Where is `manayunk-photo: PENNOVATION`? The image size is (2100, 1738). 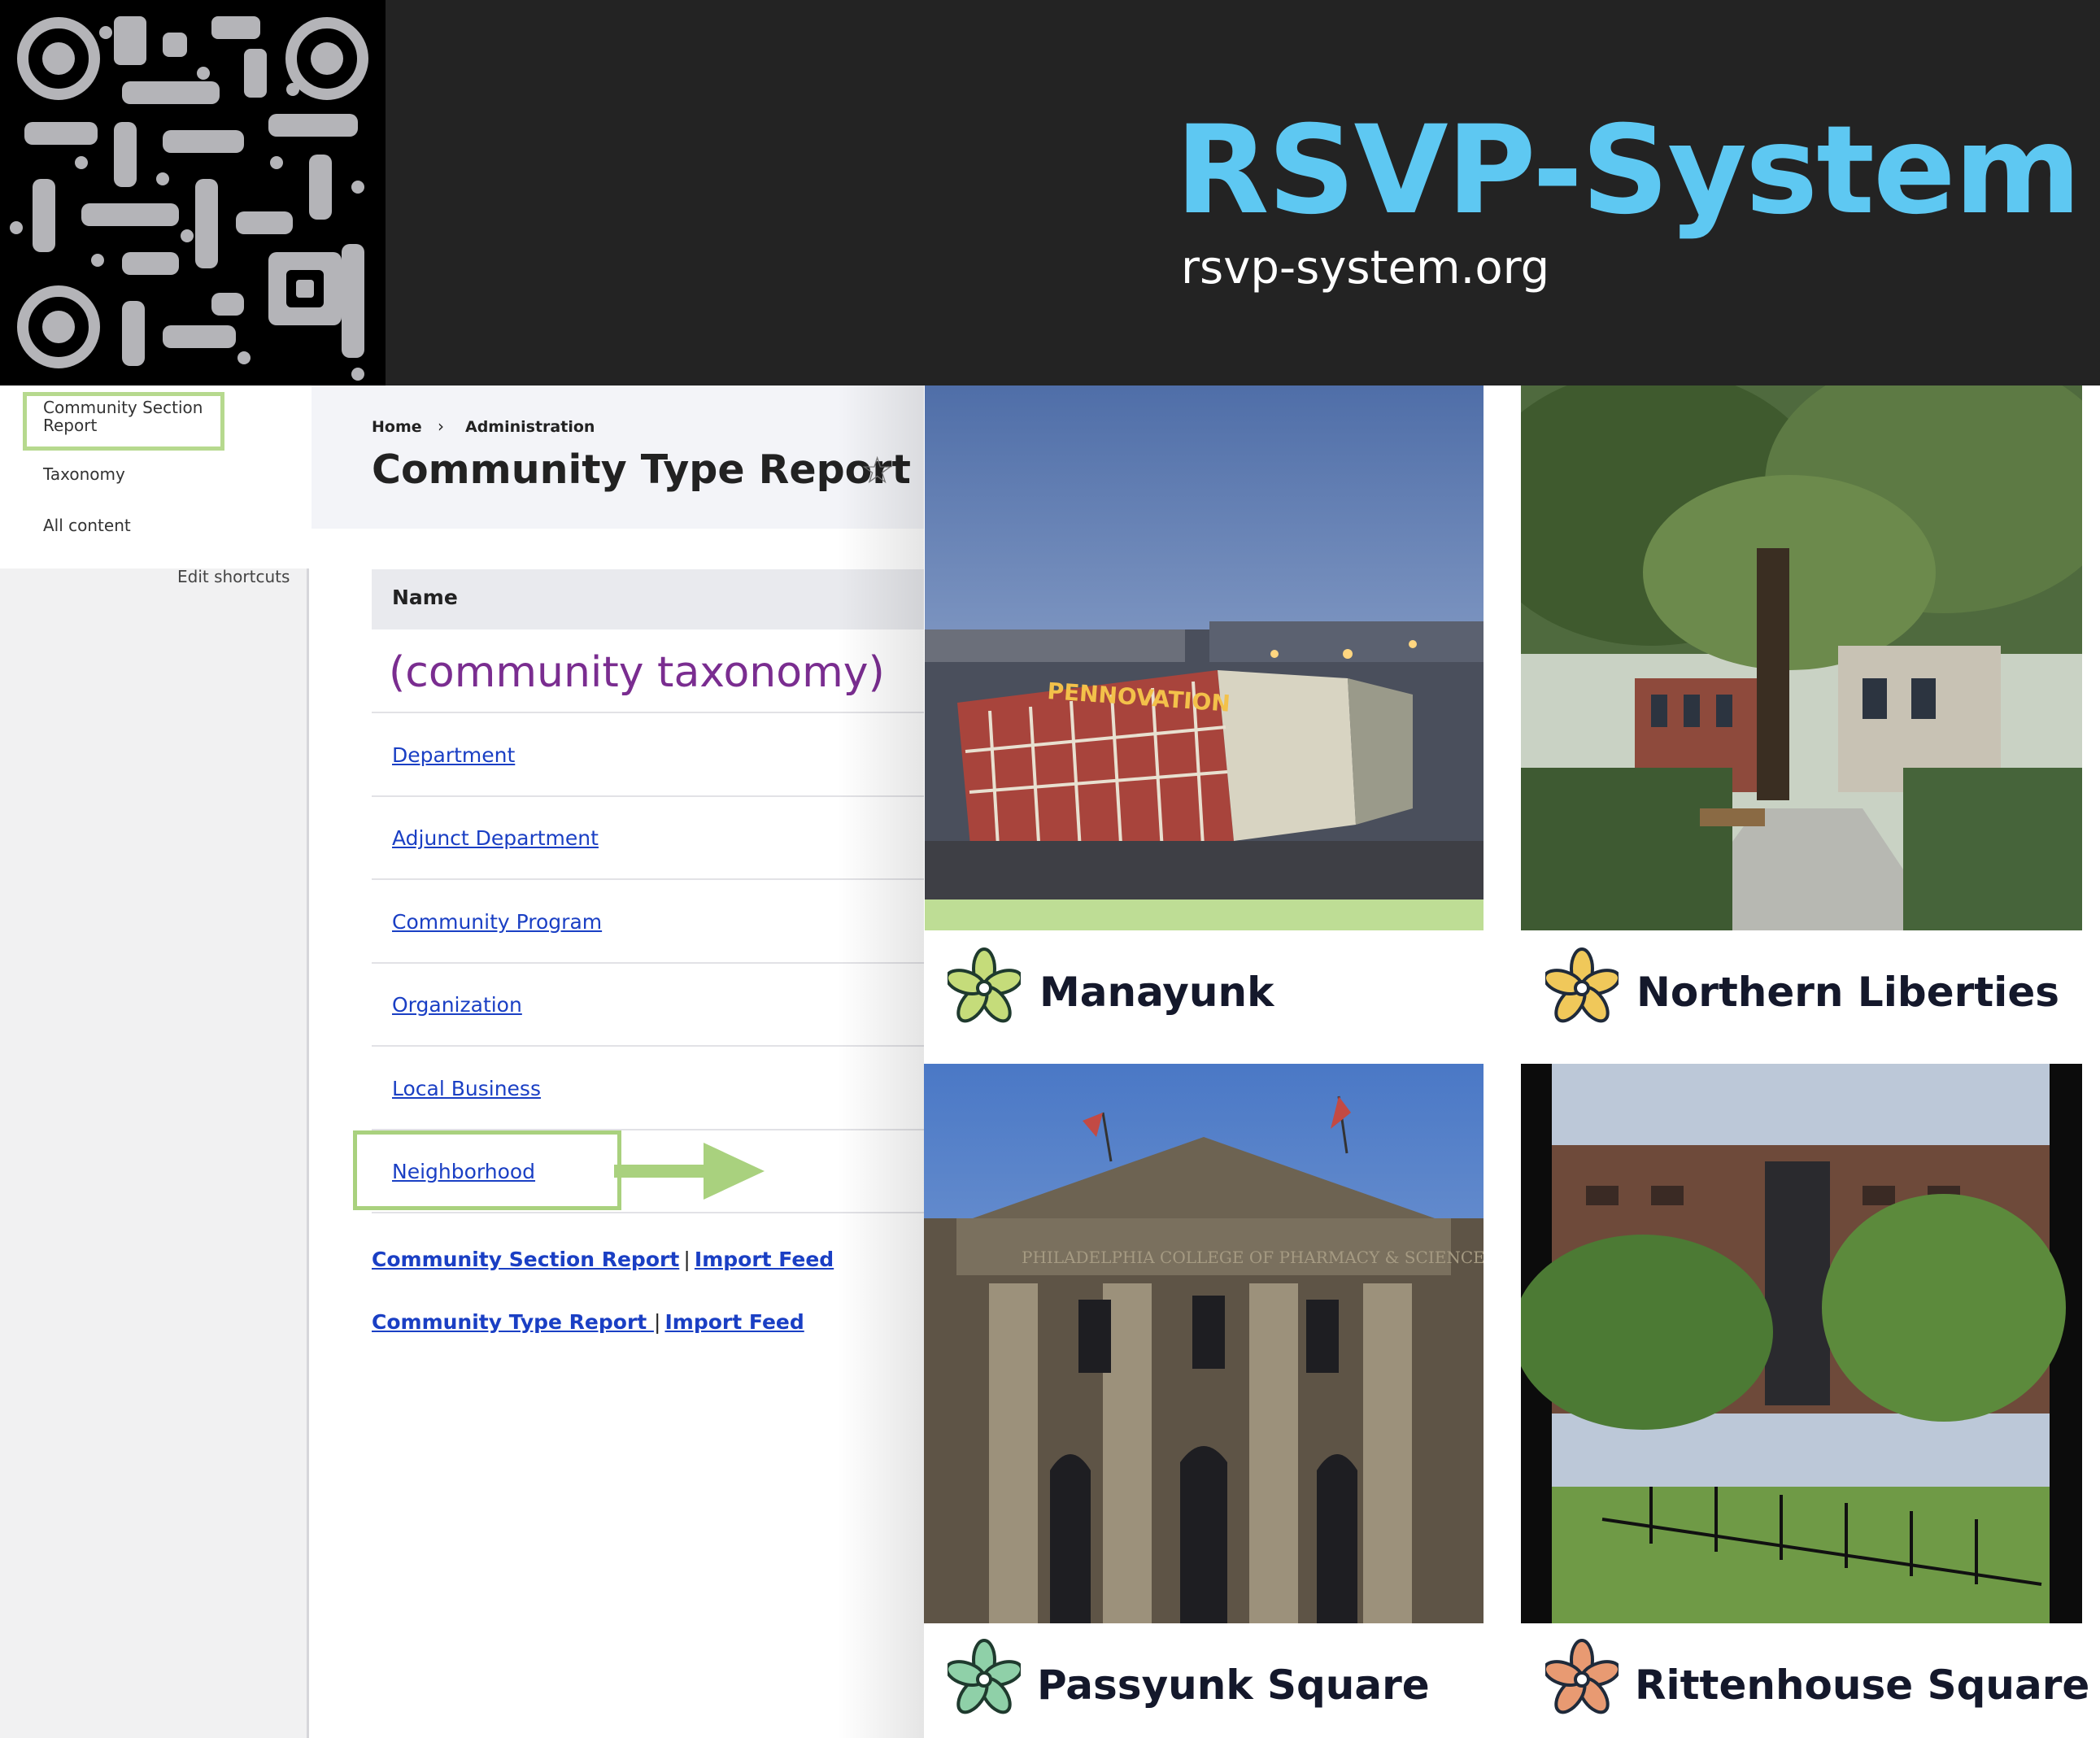
manayunk-photo: PENNOVATION is located at coordinates (1204, 642).